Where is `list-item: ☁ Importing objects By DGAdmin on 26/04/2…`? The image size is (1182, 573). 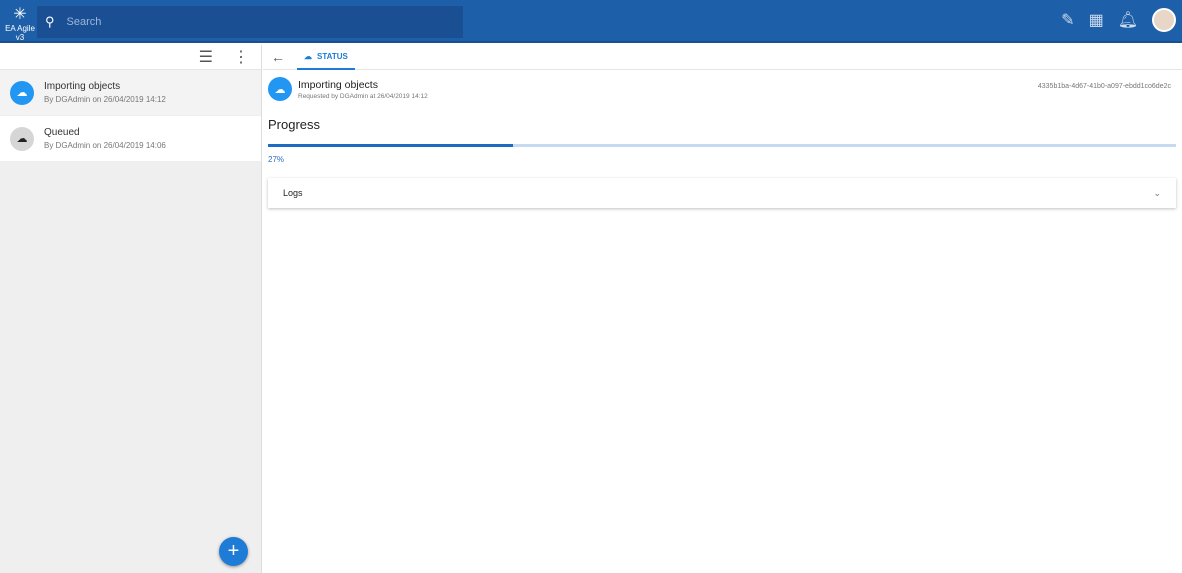
list-item: ☁ Importing objects By DGAdmin on 26/04/2… is located at coordinates (130, 93).